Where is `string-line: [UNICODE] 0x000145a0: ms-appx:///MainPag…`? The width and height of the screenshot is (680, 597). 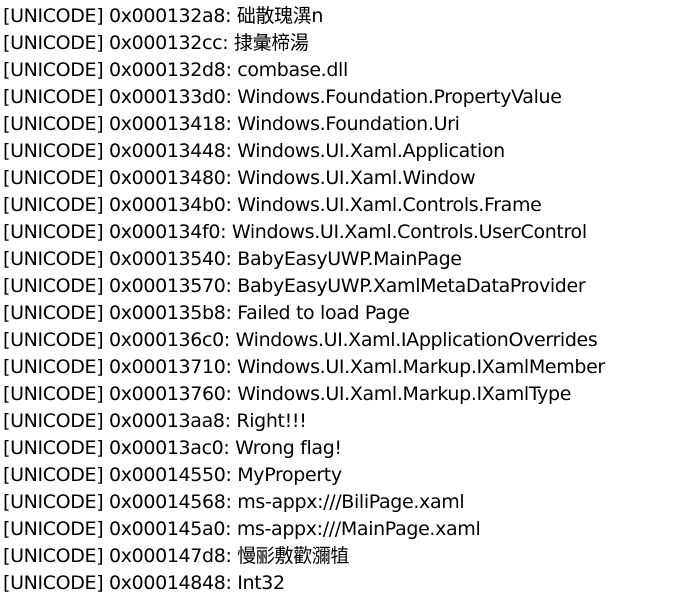 string-line: [UNICODE] 0x000145a0: ms-appx:///MainPag… is located at coordinates (242, 529).